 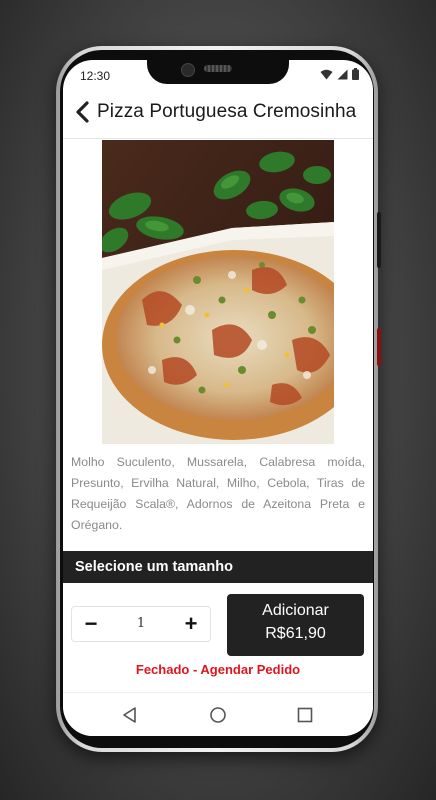 I want to click on add-to-cart-button: Adicionar R$61,90, so click(x=295, y=625).